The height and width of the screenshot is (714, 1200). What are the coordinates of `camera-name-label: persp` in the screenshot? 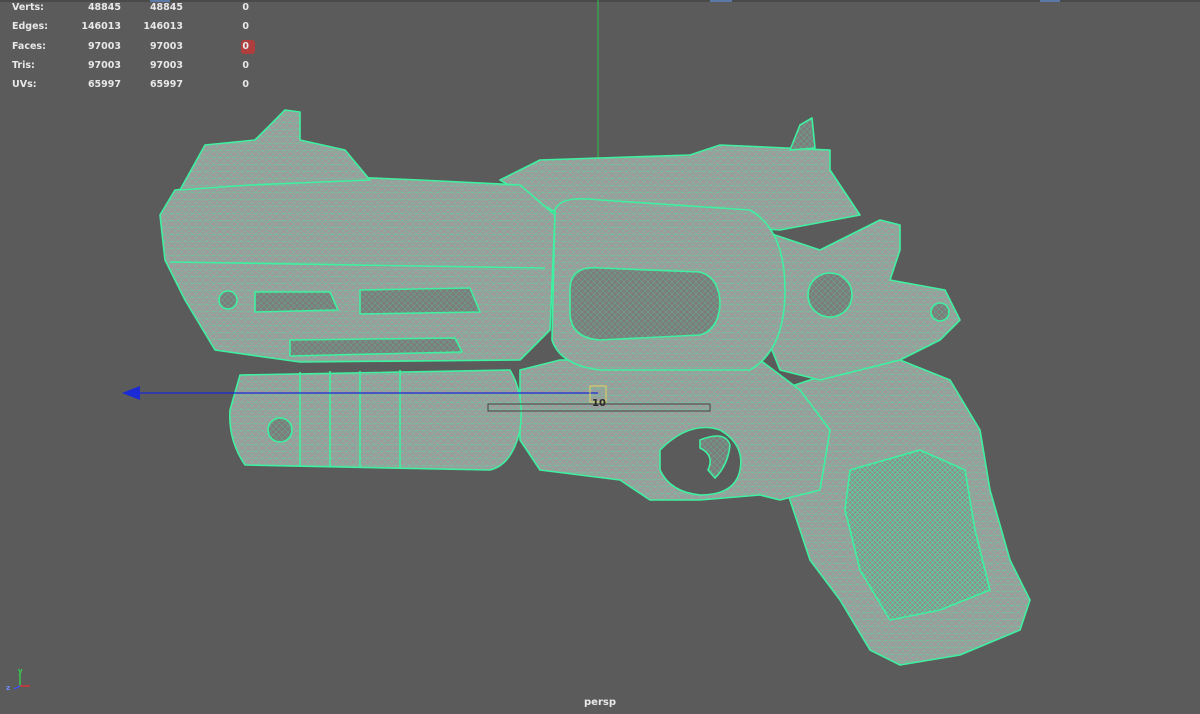 It's located at (600, 702).